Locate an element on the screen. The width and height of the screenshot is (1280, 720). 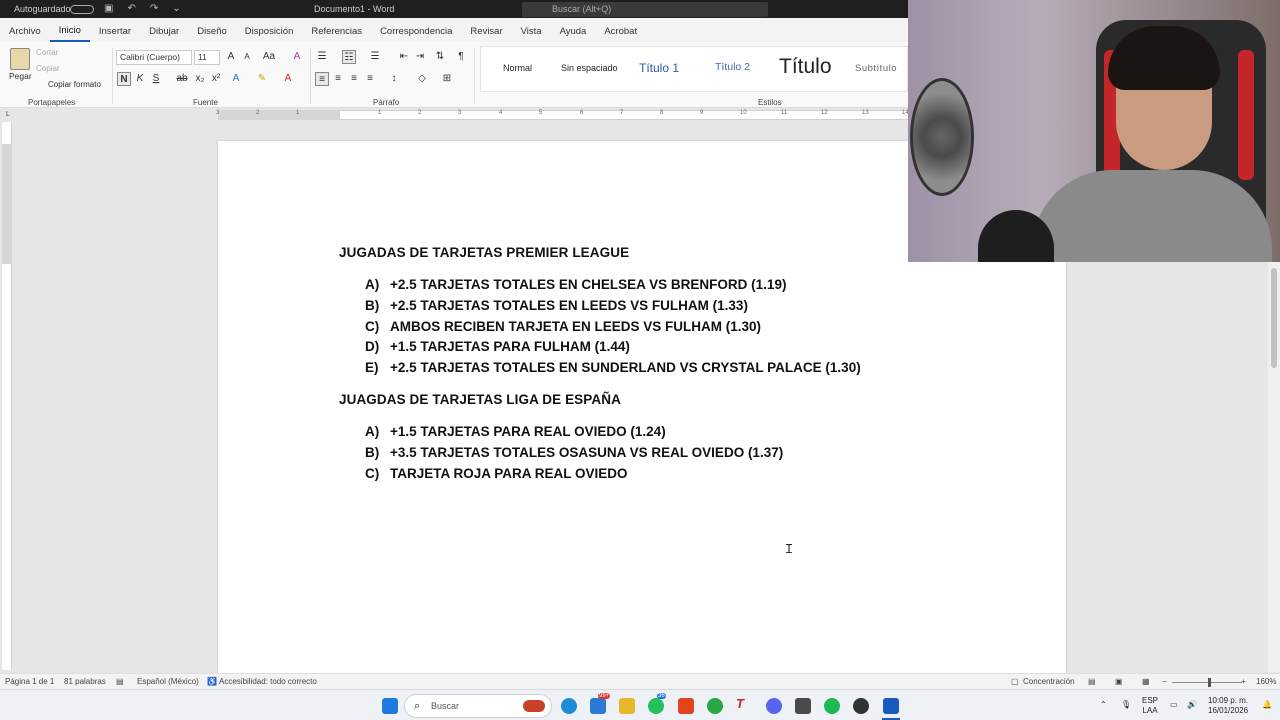
calculator-icon is located at coordinates (803, 706).